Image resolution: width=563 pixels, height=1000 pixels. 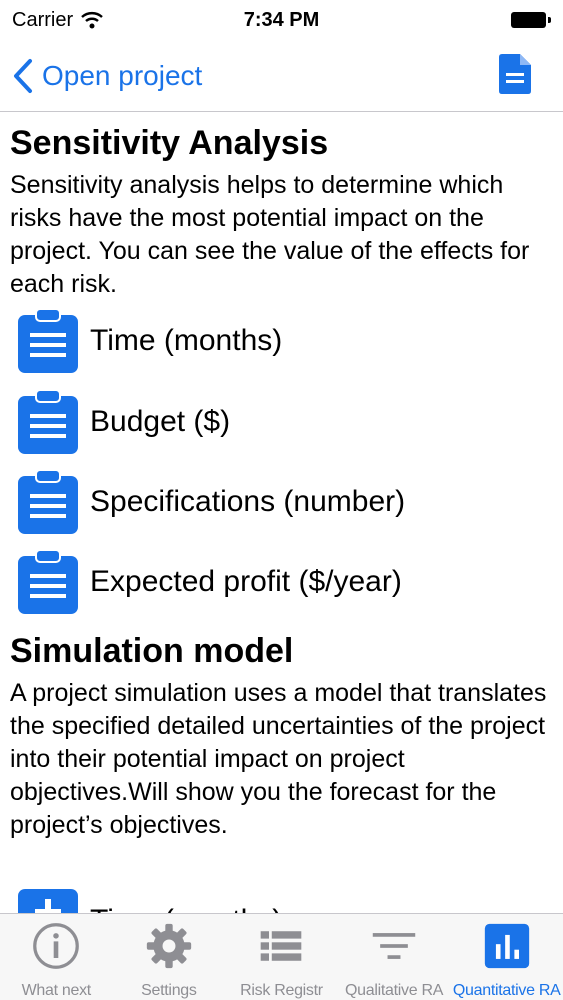 What do you see at coordinates (281, 20) in the screenshot?
I see `status-bar: Carrier 7:34 PM` at bounding box center [281, 20].